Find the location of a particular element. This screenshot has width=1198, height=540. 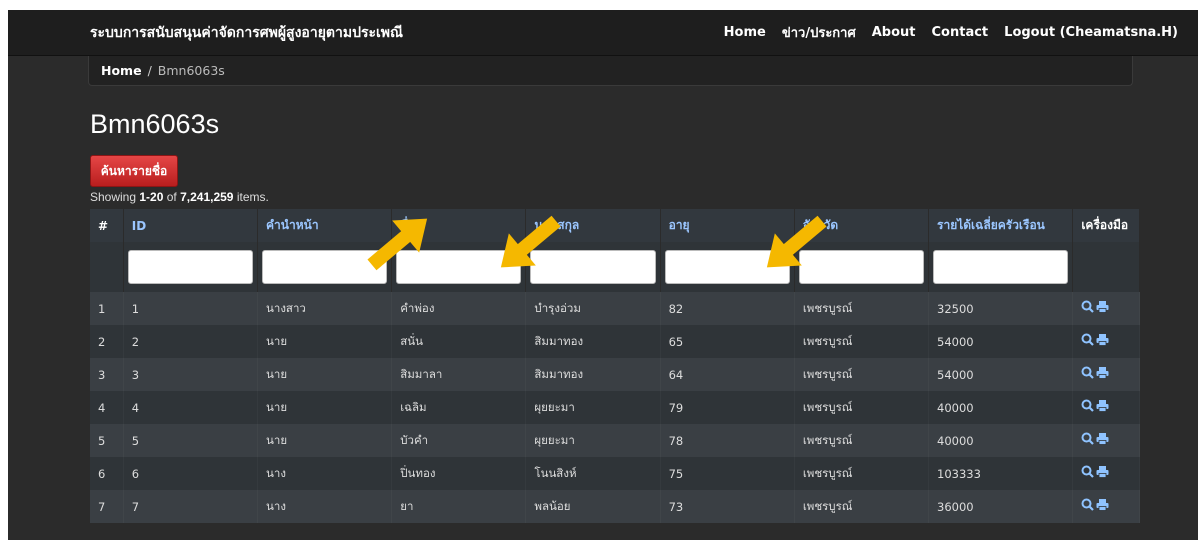

summary-of: of is located at coordinates (172, 197).